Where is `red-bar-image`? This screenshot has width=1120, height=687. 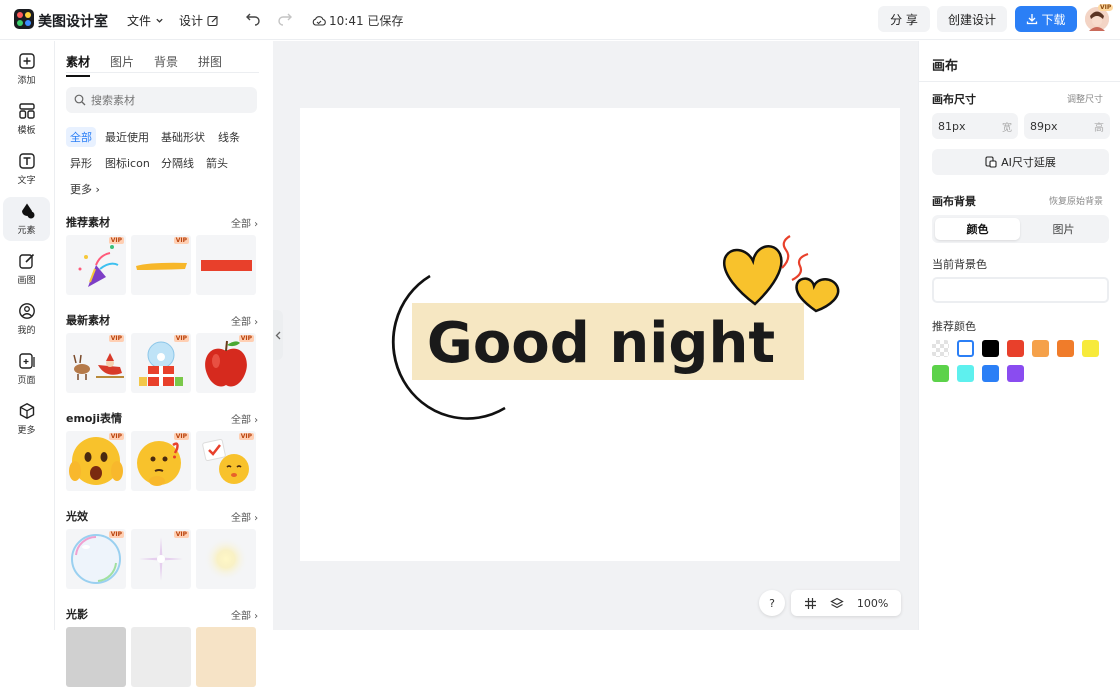 red-bar-image is located at coordinates (226, 265).